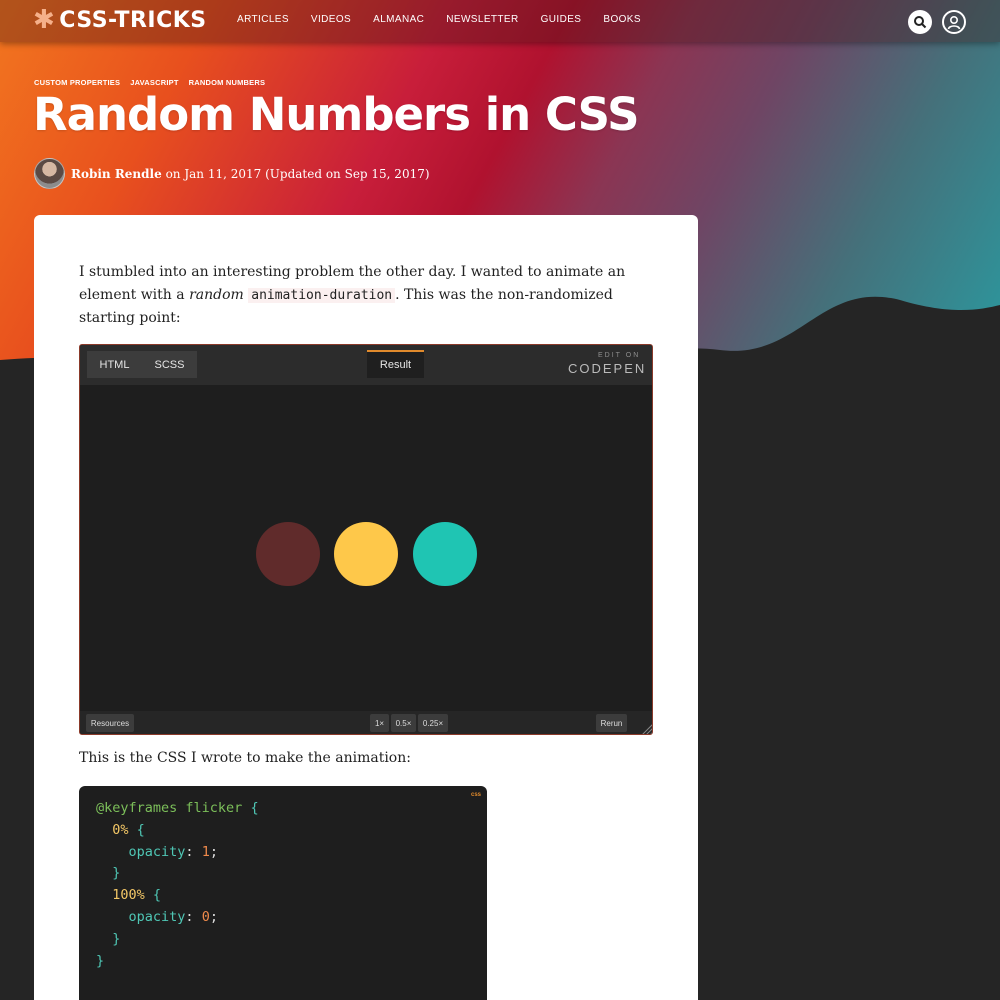  I want to click on nav-books: BOOKS, so click(622, 19).